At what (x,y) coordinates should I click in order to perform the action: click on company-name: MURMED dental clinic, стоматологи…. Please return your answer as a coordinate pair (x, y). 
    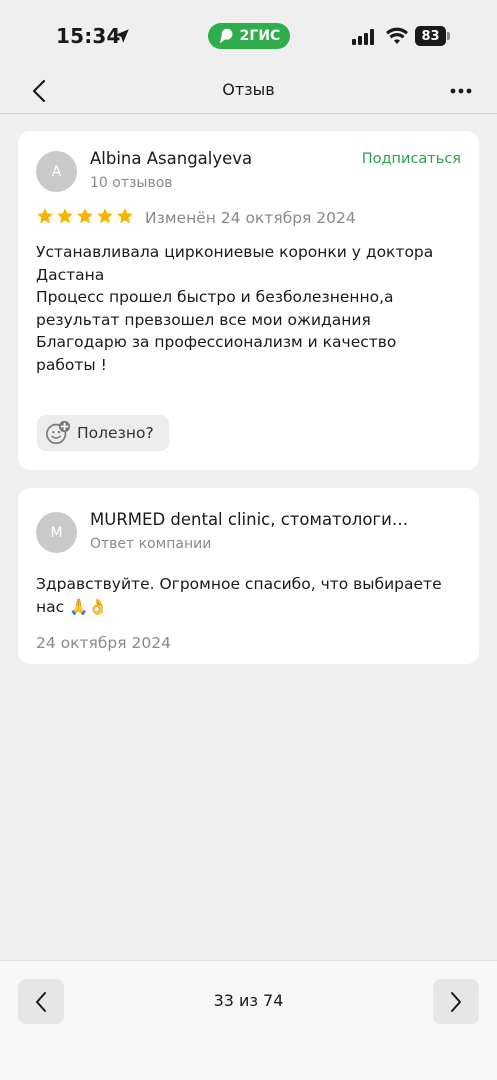
    Looking at the image, I should click on (249, 519).